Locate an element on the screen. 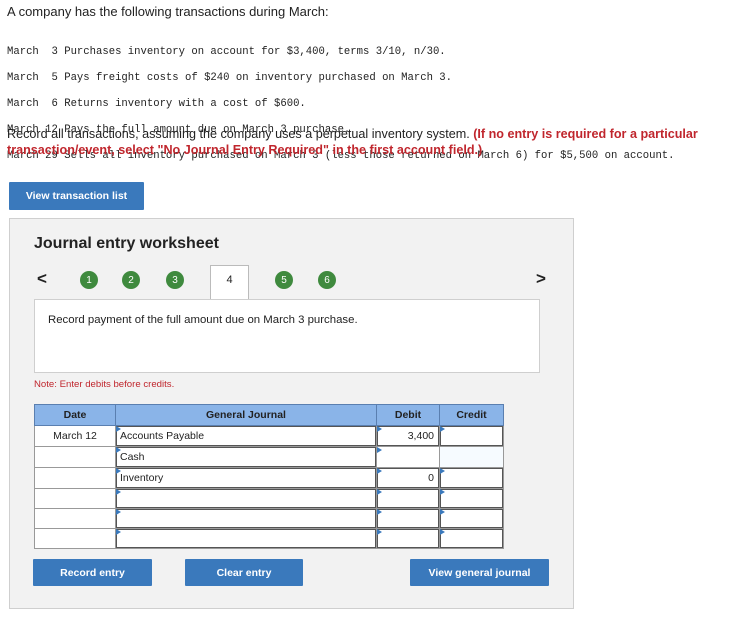 This screenshot has height=622, width=751. account-cell: Inventory is located at coordinates (246, 478).